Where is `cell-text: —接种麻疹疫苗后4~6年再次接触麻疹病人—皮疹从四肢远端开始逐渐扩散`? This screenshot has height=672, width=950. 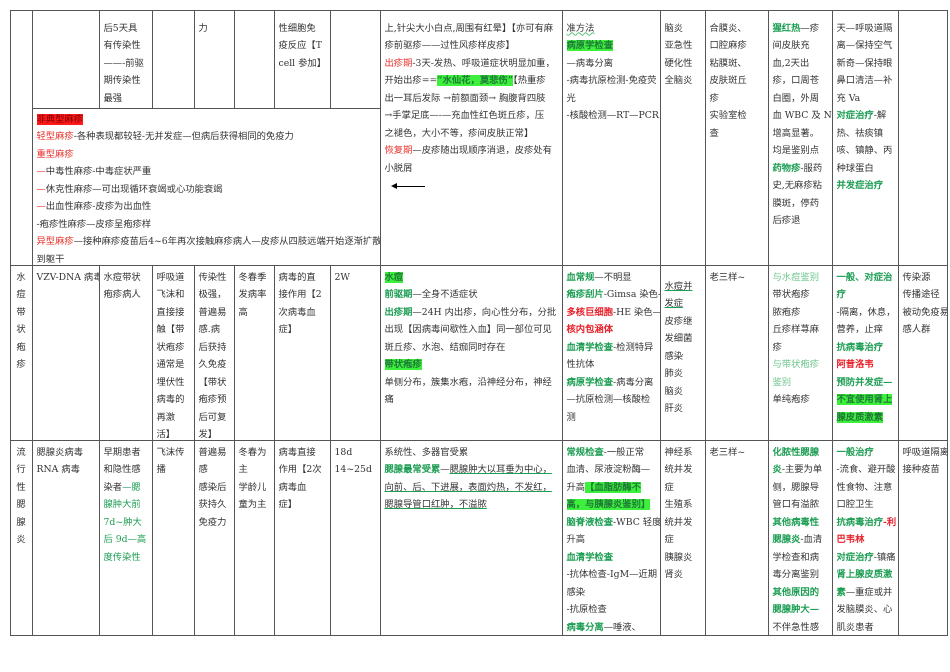
cell-text: —接种麻疹疫苗后4~6年再次接触麻疹病人—皮疹从四肢远端开始逐渐扩散 is located at coordinates (227, 241).